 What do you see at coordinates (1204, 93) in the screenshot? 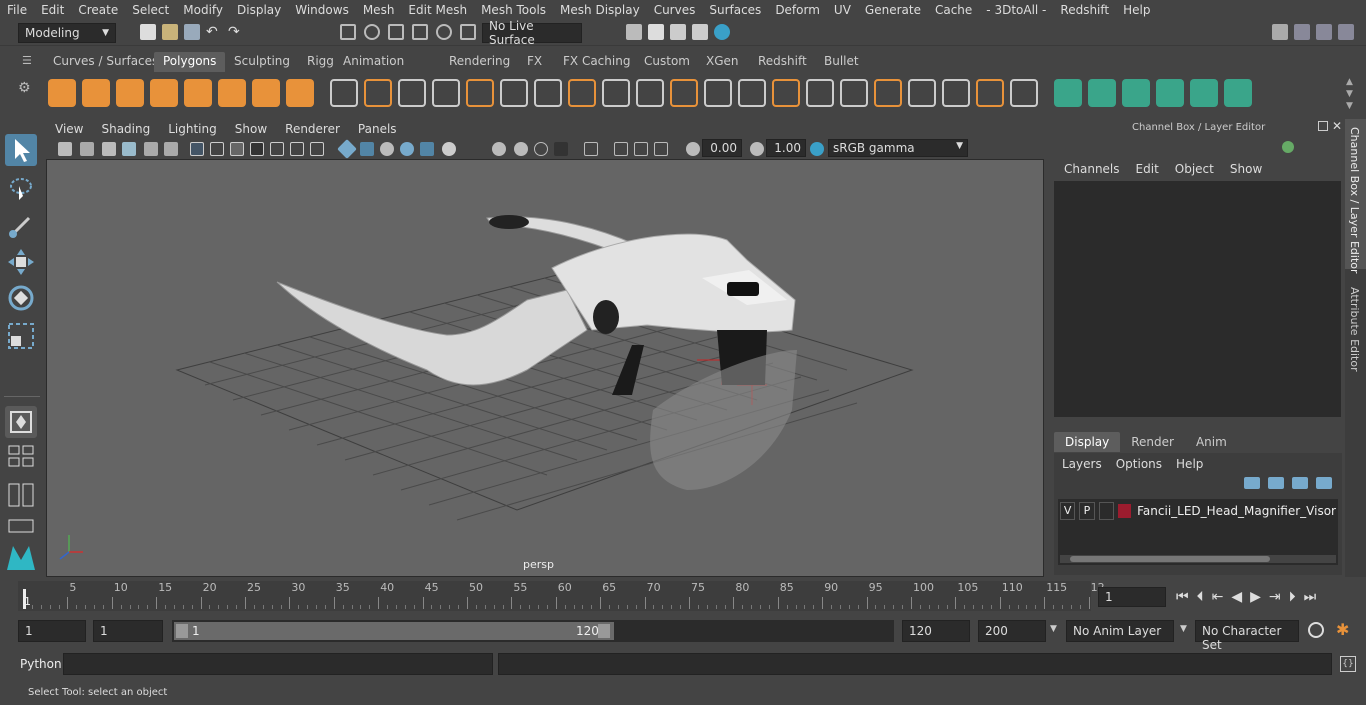
I see `uv-layout-icon` at bounding box center [1204, 93].